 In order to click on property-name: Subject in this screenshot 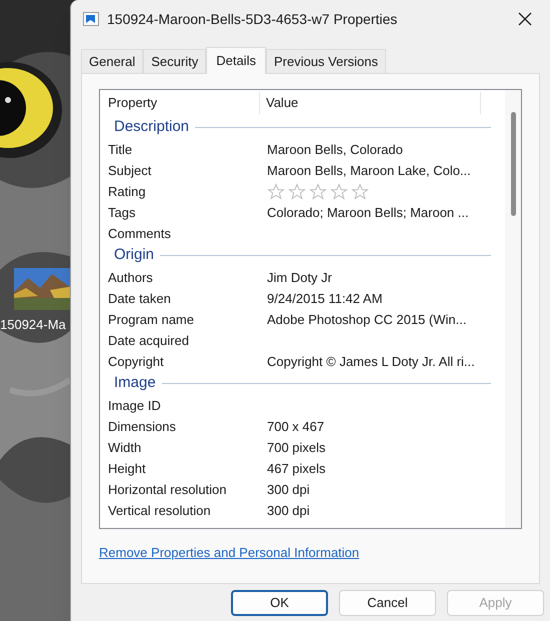, I will do `click(130, 171)`.